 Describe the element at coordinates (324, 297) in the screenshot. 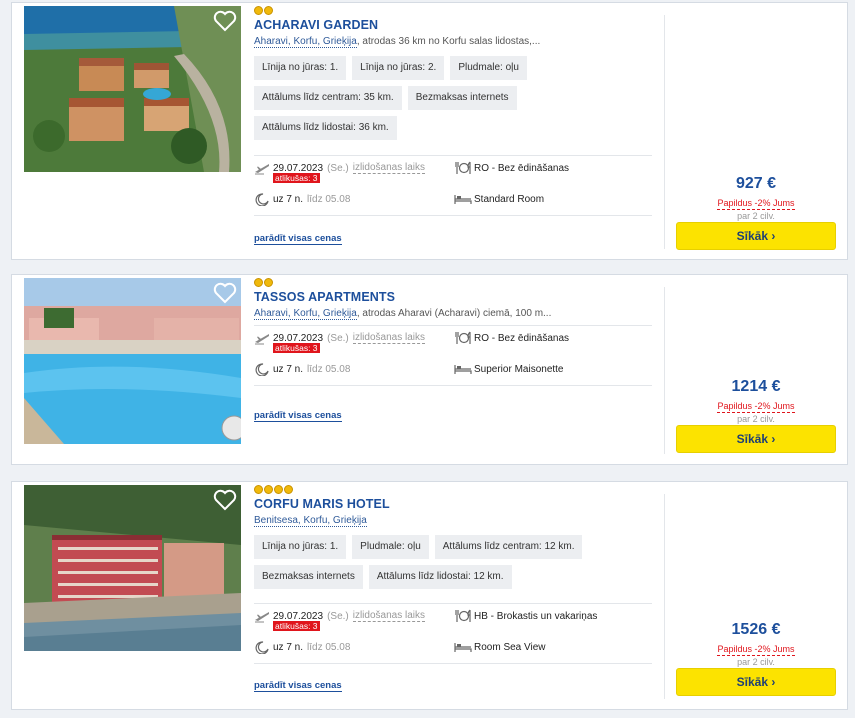

I see `hotel-name: TASSOS APARTMENTS` at that location.